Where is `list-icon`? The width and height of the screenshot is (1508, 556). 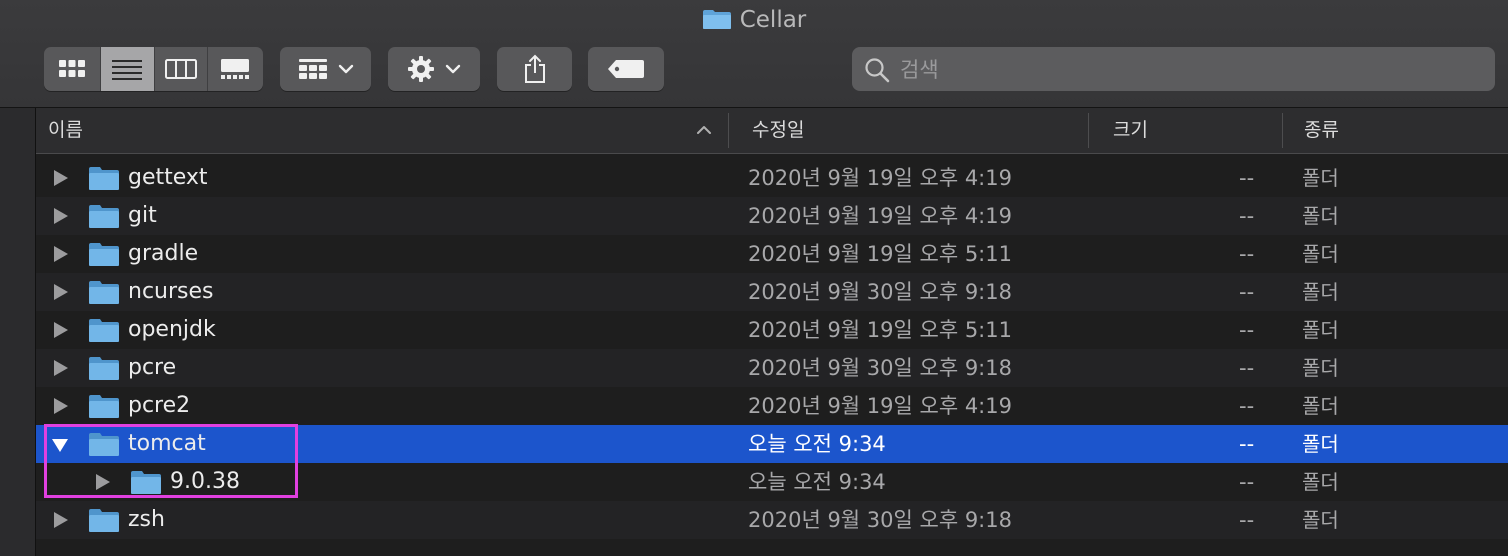 list-icon is located at coordinates (127, 70).